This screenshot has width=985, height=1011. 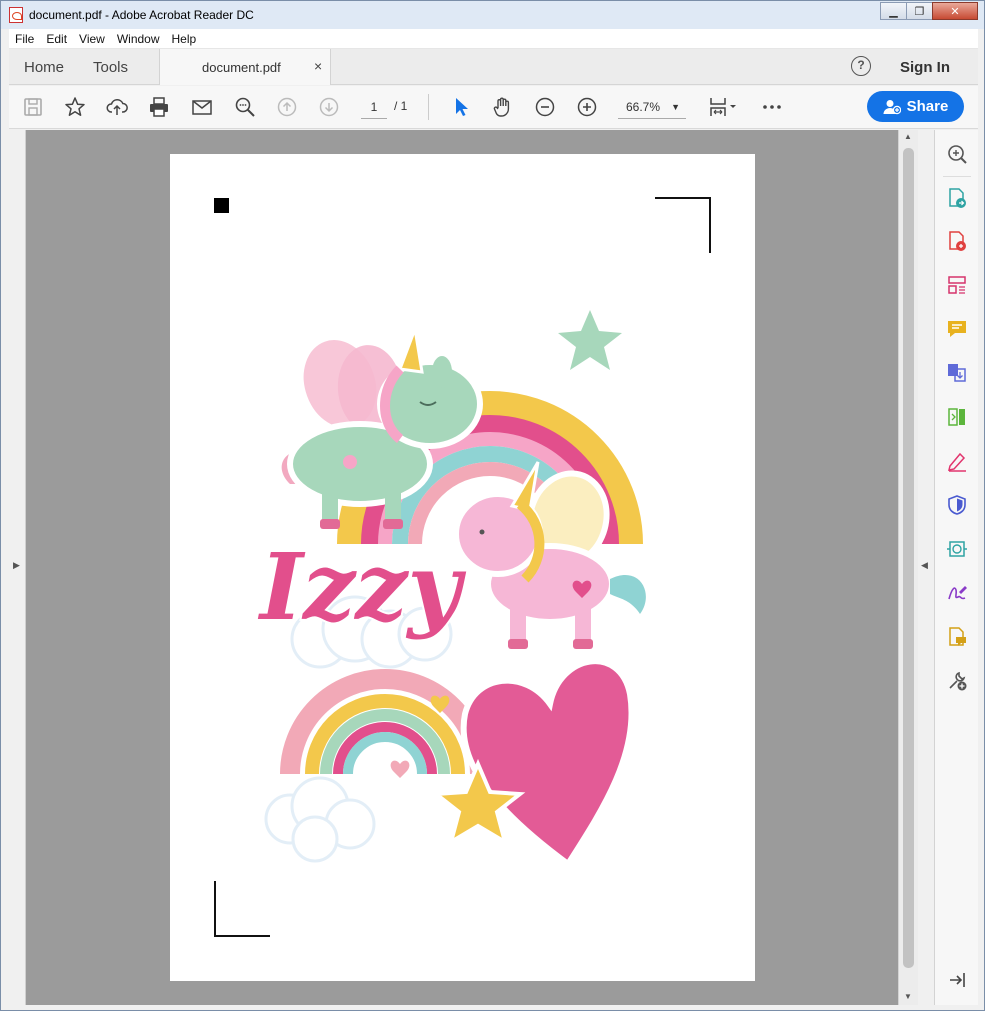 What do you see at coordinates (400, 769) in the screenshot?
I see `small-heart` at bounding box center [400, 769].